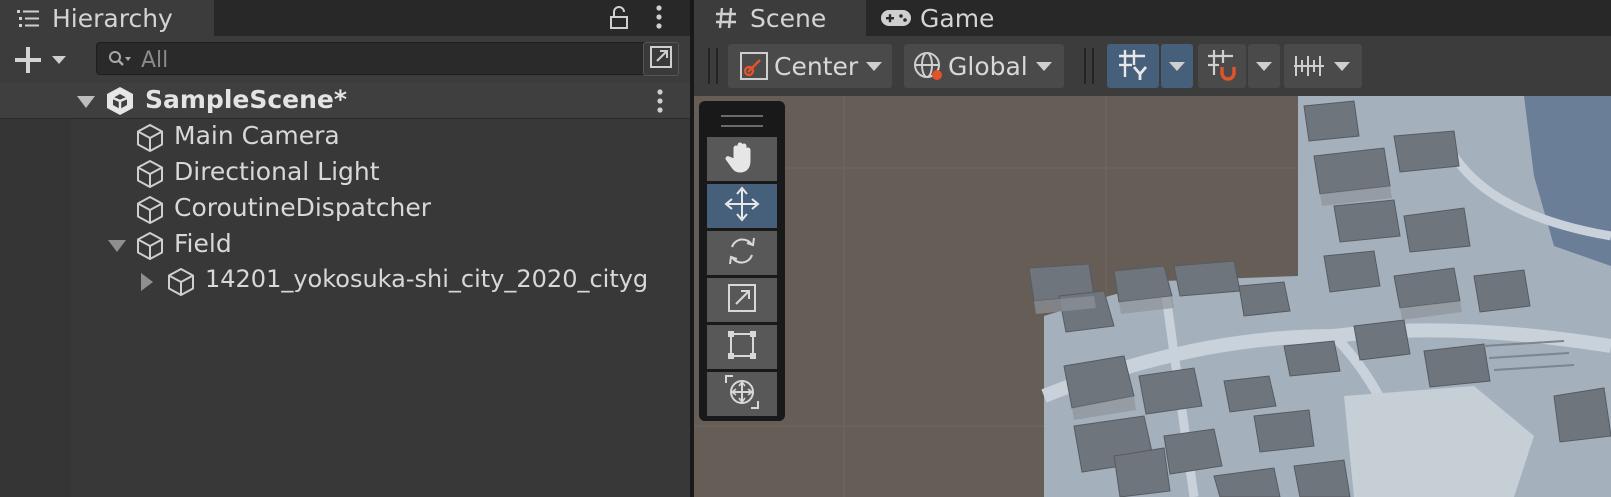  I want to click on foldout-collapsed-icon, so click(147, 284).